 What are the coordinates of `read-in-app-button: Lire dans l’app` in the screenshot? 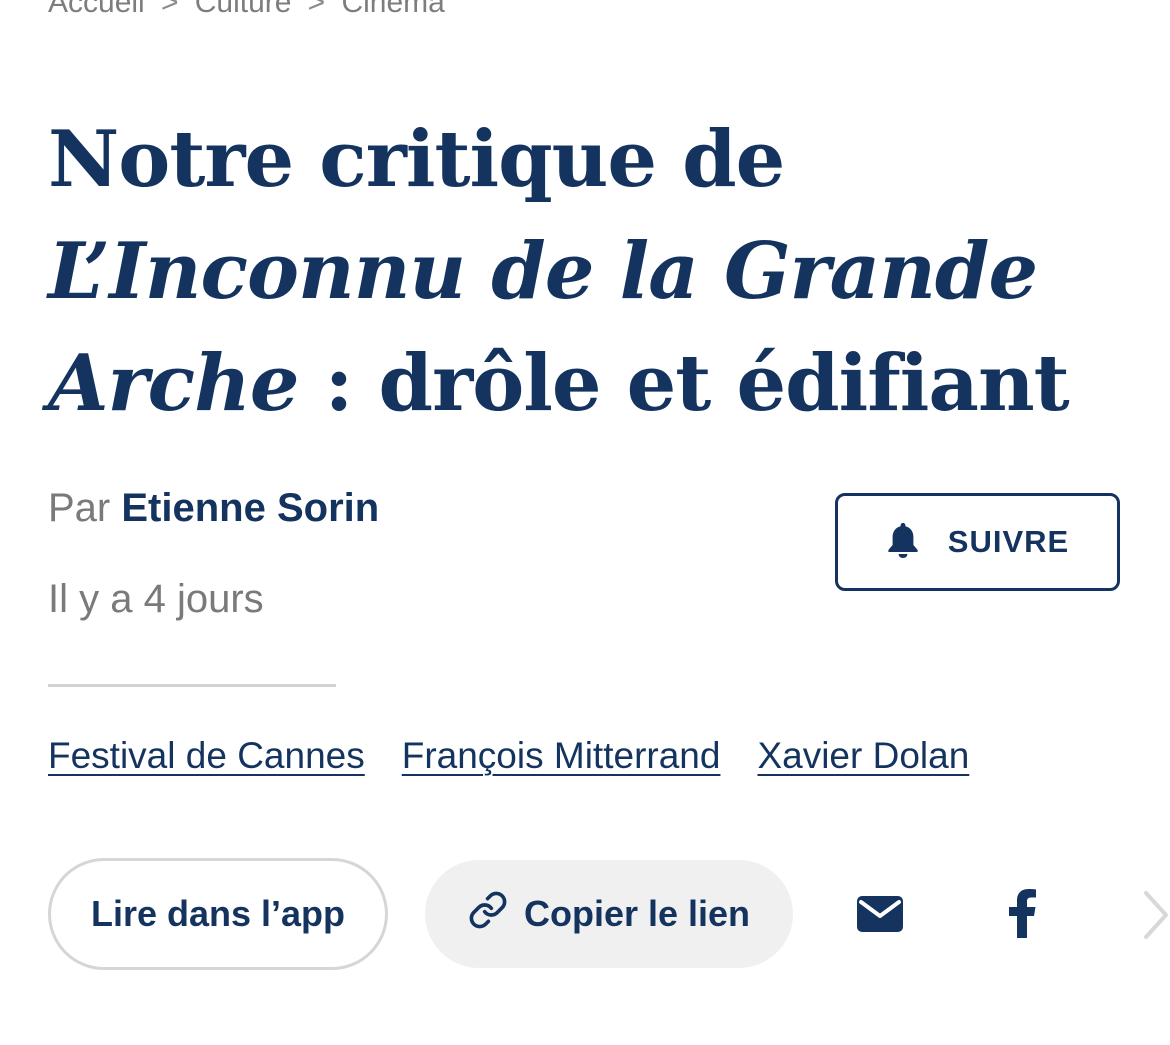 It's located at (218, 914).